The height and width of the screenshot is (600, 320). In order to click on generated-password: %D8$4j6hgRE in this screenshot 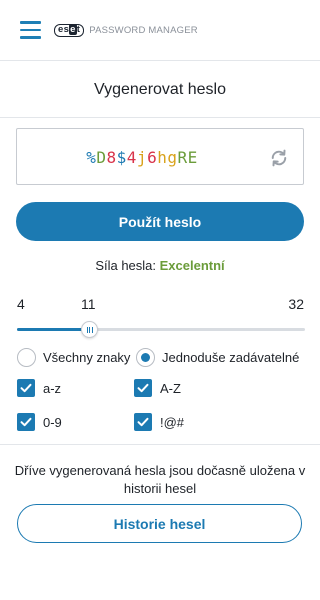, I will do `click(142, 157)`.